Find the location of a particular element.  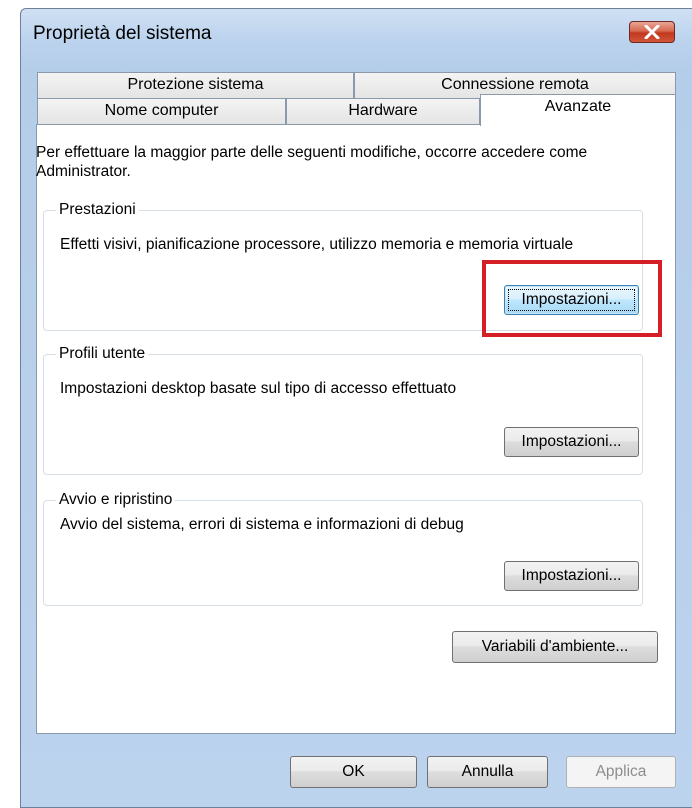

tab-hardware: Hardware is located at coordinates (383, 111).